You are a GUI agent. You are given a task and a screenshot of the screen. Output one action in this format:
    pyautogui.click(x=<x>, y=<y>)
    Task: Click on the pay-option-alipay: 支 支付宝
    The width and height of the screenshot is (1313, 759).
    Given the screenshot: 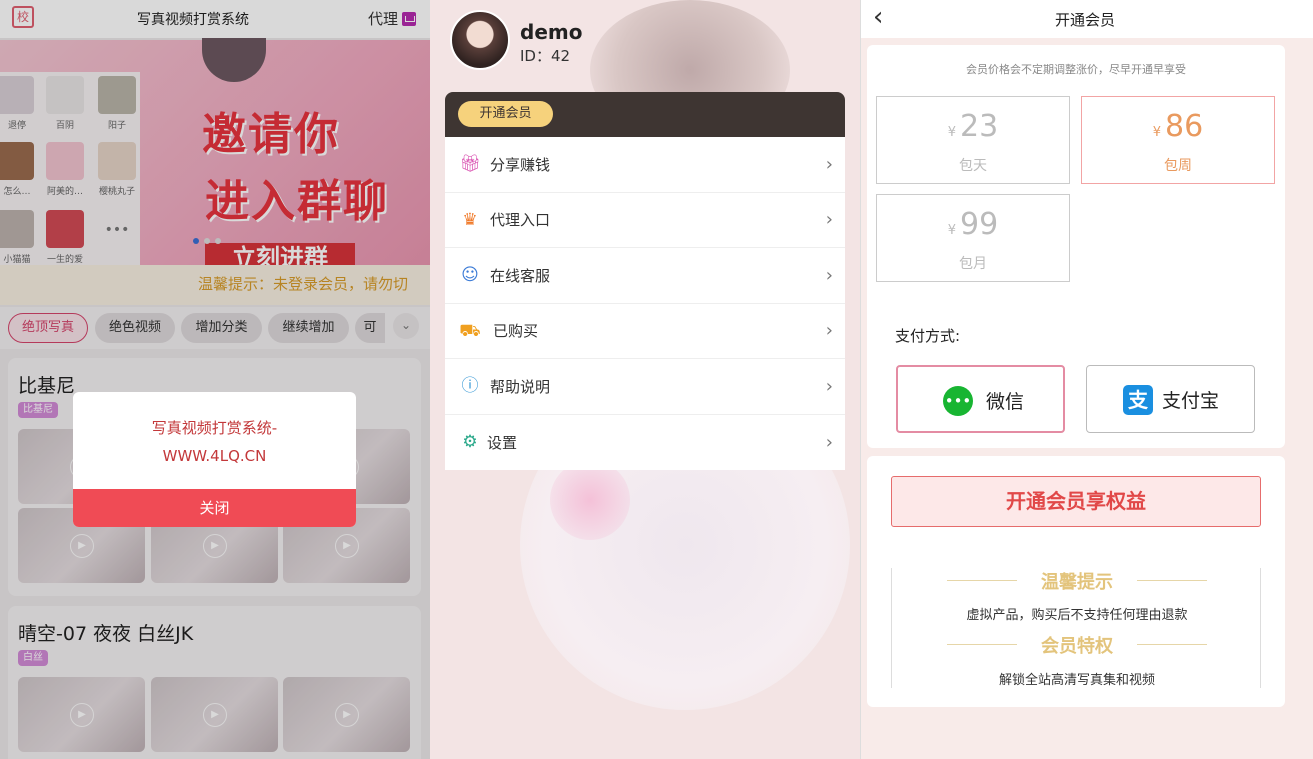 What is the action you would take?
    pyautogui.click(x=1170, y=399)
    